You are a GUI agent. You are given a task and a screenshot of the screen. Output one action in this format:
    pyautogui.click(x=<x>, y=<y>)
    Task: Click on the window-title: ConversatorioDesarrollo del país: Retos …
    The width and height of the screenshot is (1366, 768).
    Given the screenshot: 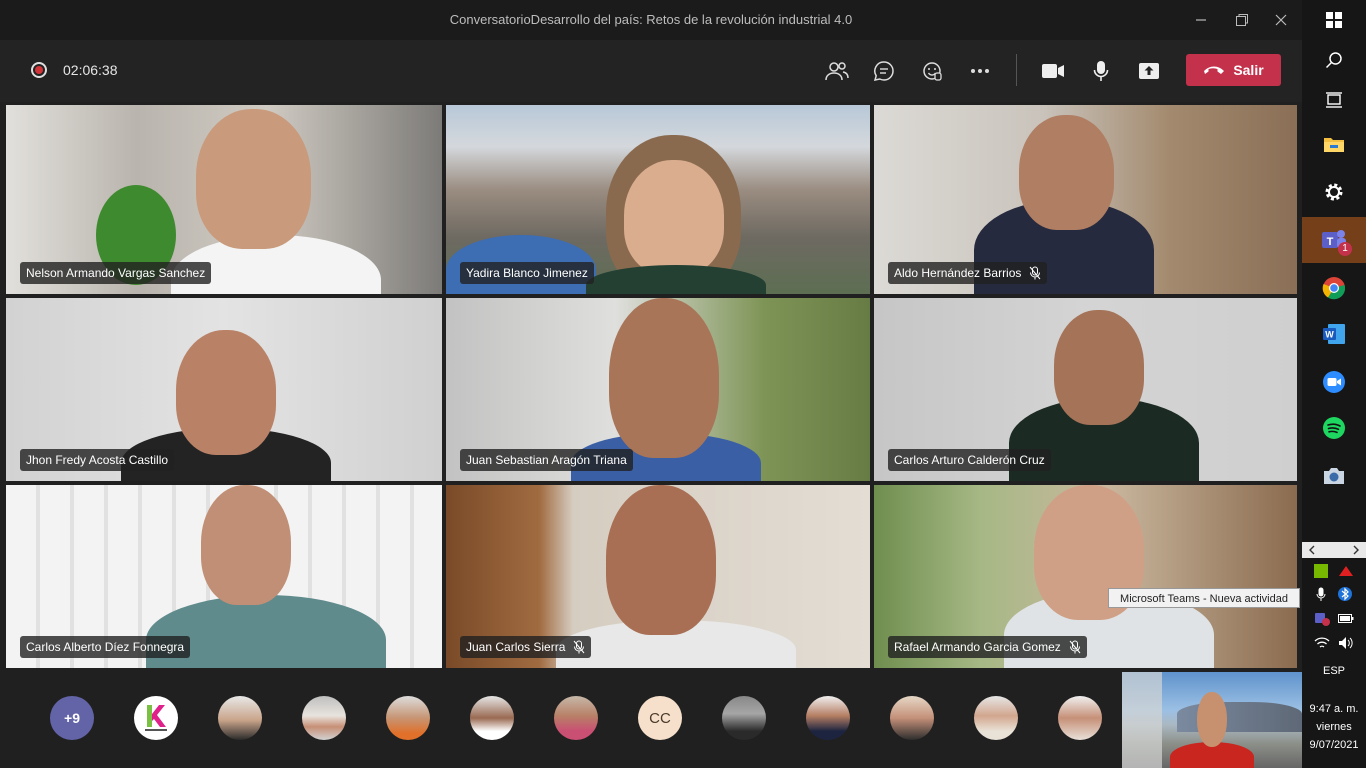 What is the action you would take?
    pyautogui.click(x=651, y=19)
    